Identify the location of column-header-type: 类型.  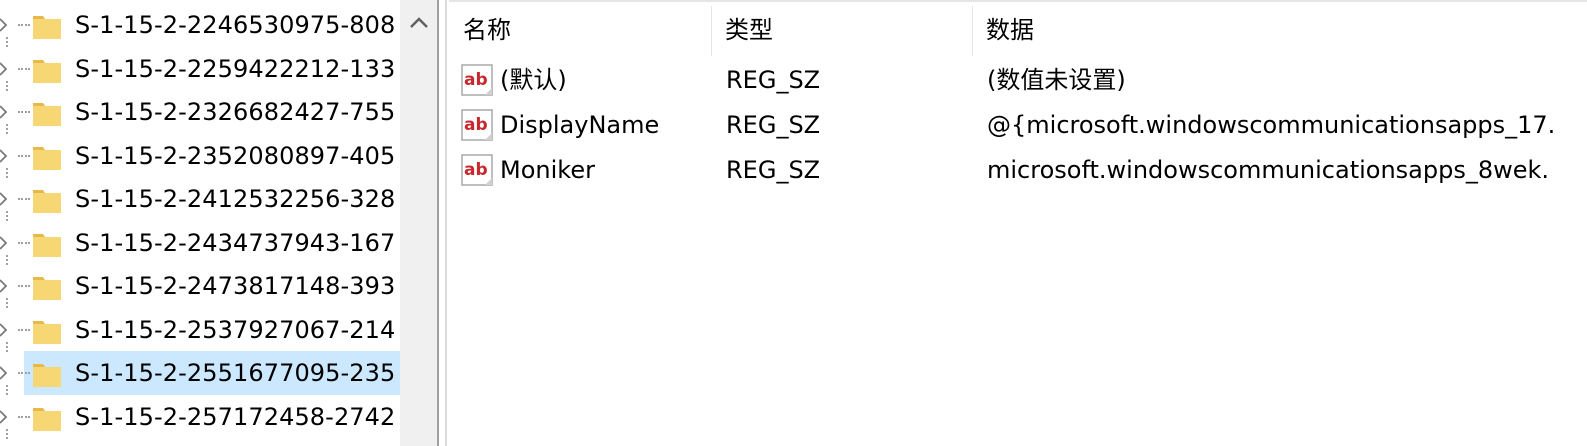
(841, 30).